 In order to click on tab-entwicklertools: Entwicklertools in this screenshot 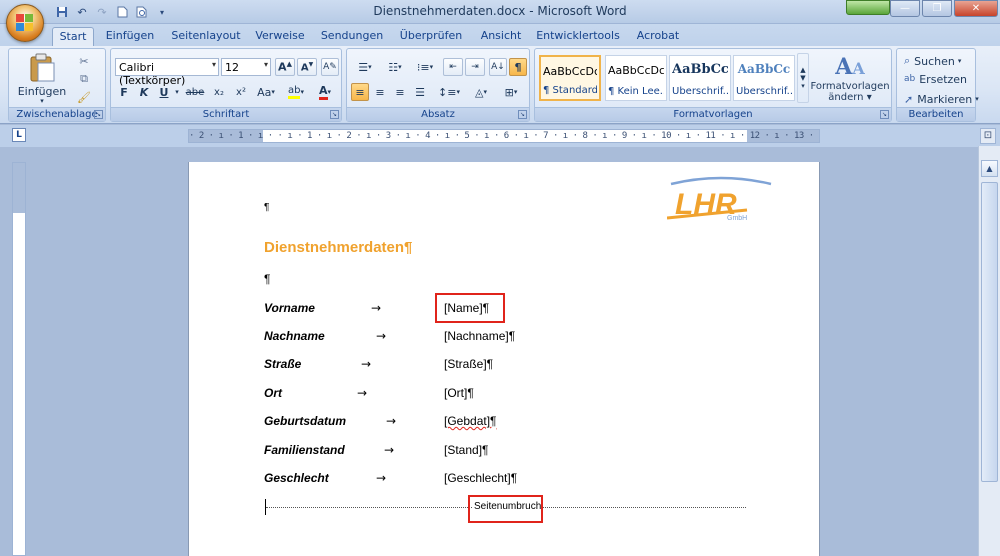, I will do `click(578, 36)`.